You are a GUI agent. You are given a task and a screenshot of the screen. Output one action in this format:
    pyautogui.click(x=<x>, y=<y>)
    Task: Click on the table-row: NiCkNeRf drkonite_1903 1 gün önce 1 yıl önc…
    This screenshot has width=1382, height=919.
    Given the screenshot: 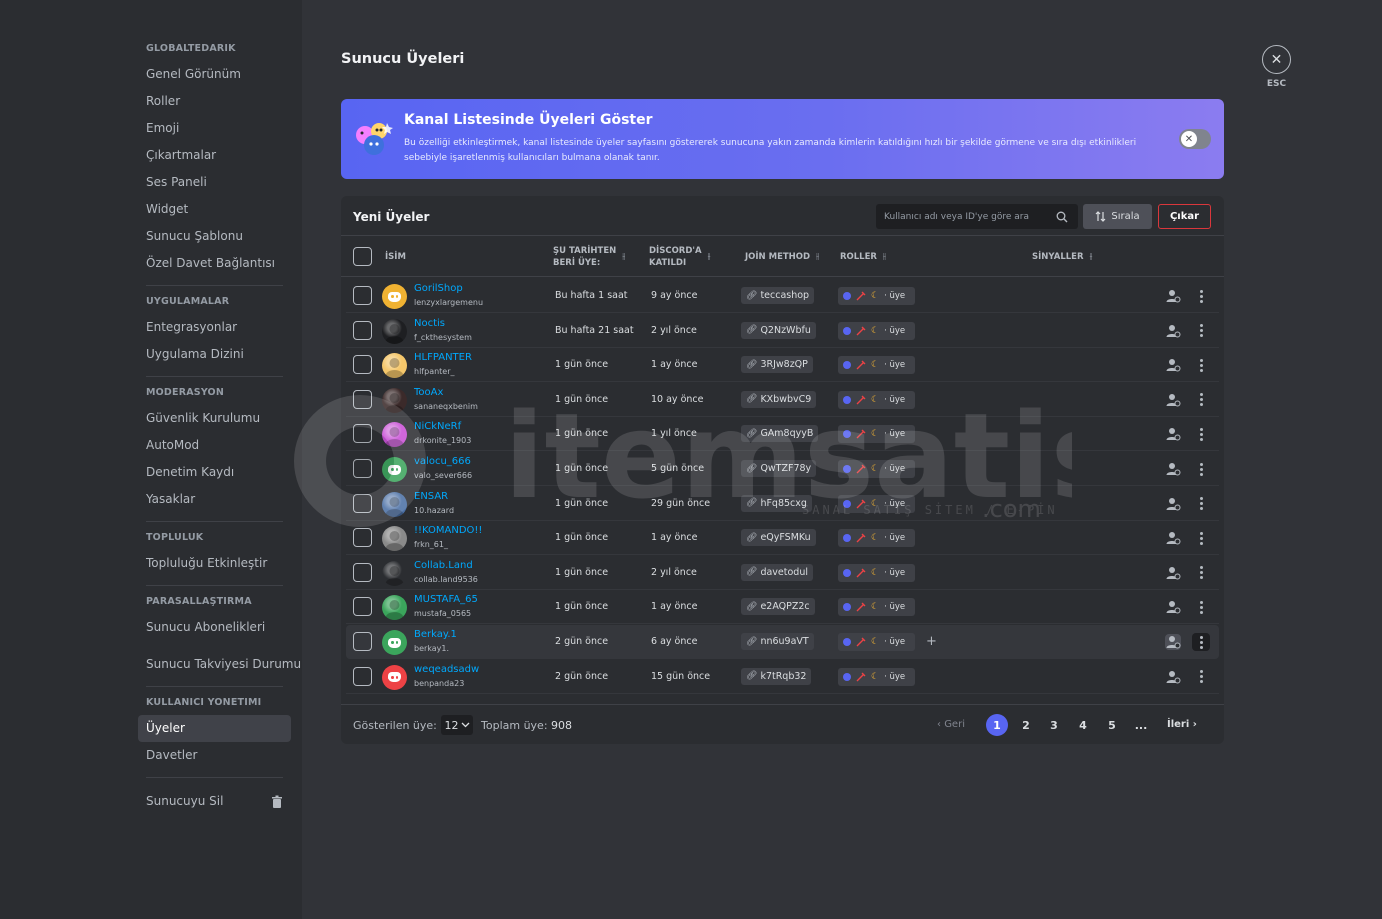 What is the action you would take?
    pyautogui.click(x=782, y=434)
    